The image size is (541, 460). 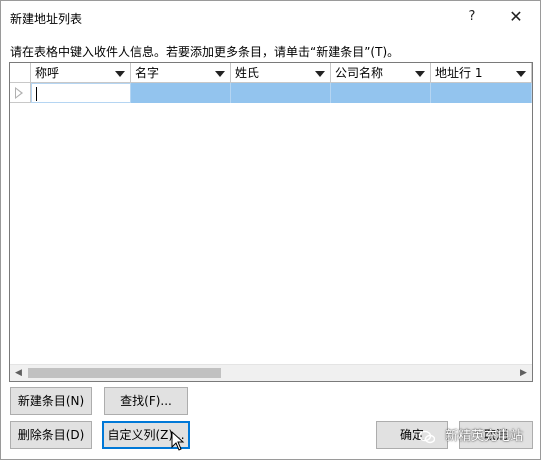 What do you see at coordinates (270, 17) in the screenshot?
I see `title-bar: 新建地址列表 ? ✕` at bounding box center [270, 17].